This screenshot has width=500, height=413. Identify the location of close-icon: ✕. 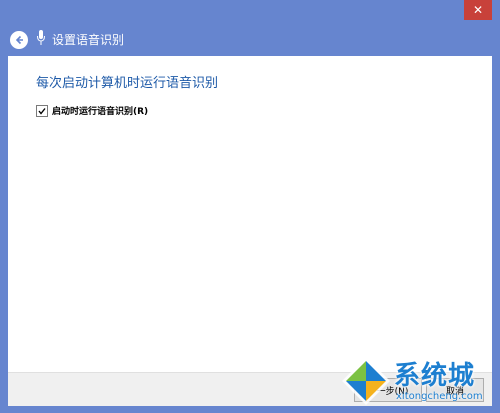
(478, 10).